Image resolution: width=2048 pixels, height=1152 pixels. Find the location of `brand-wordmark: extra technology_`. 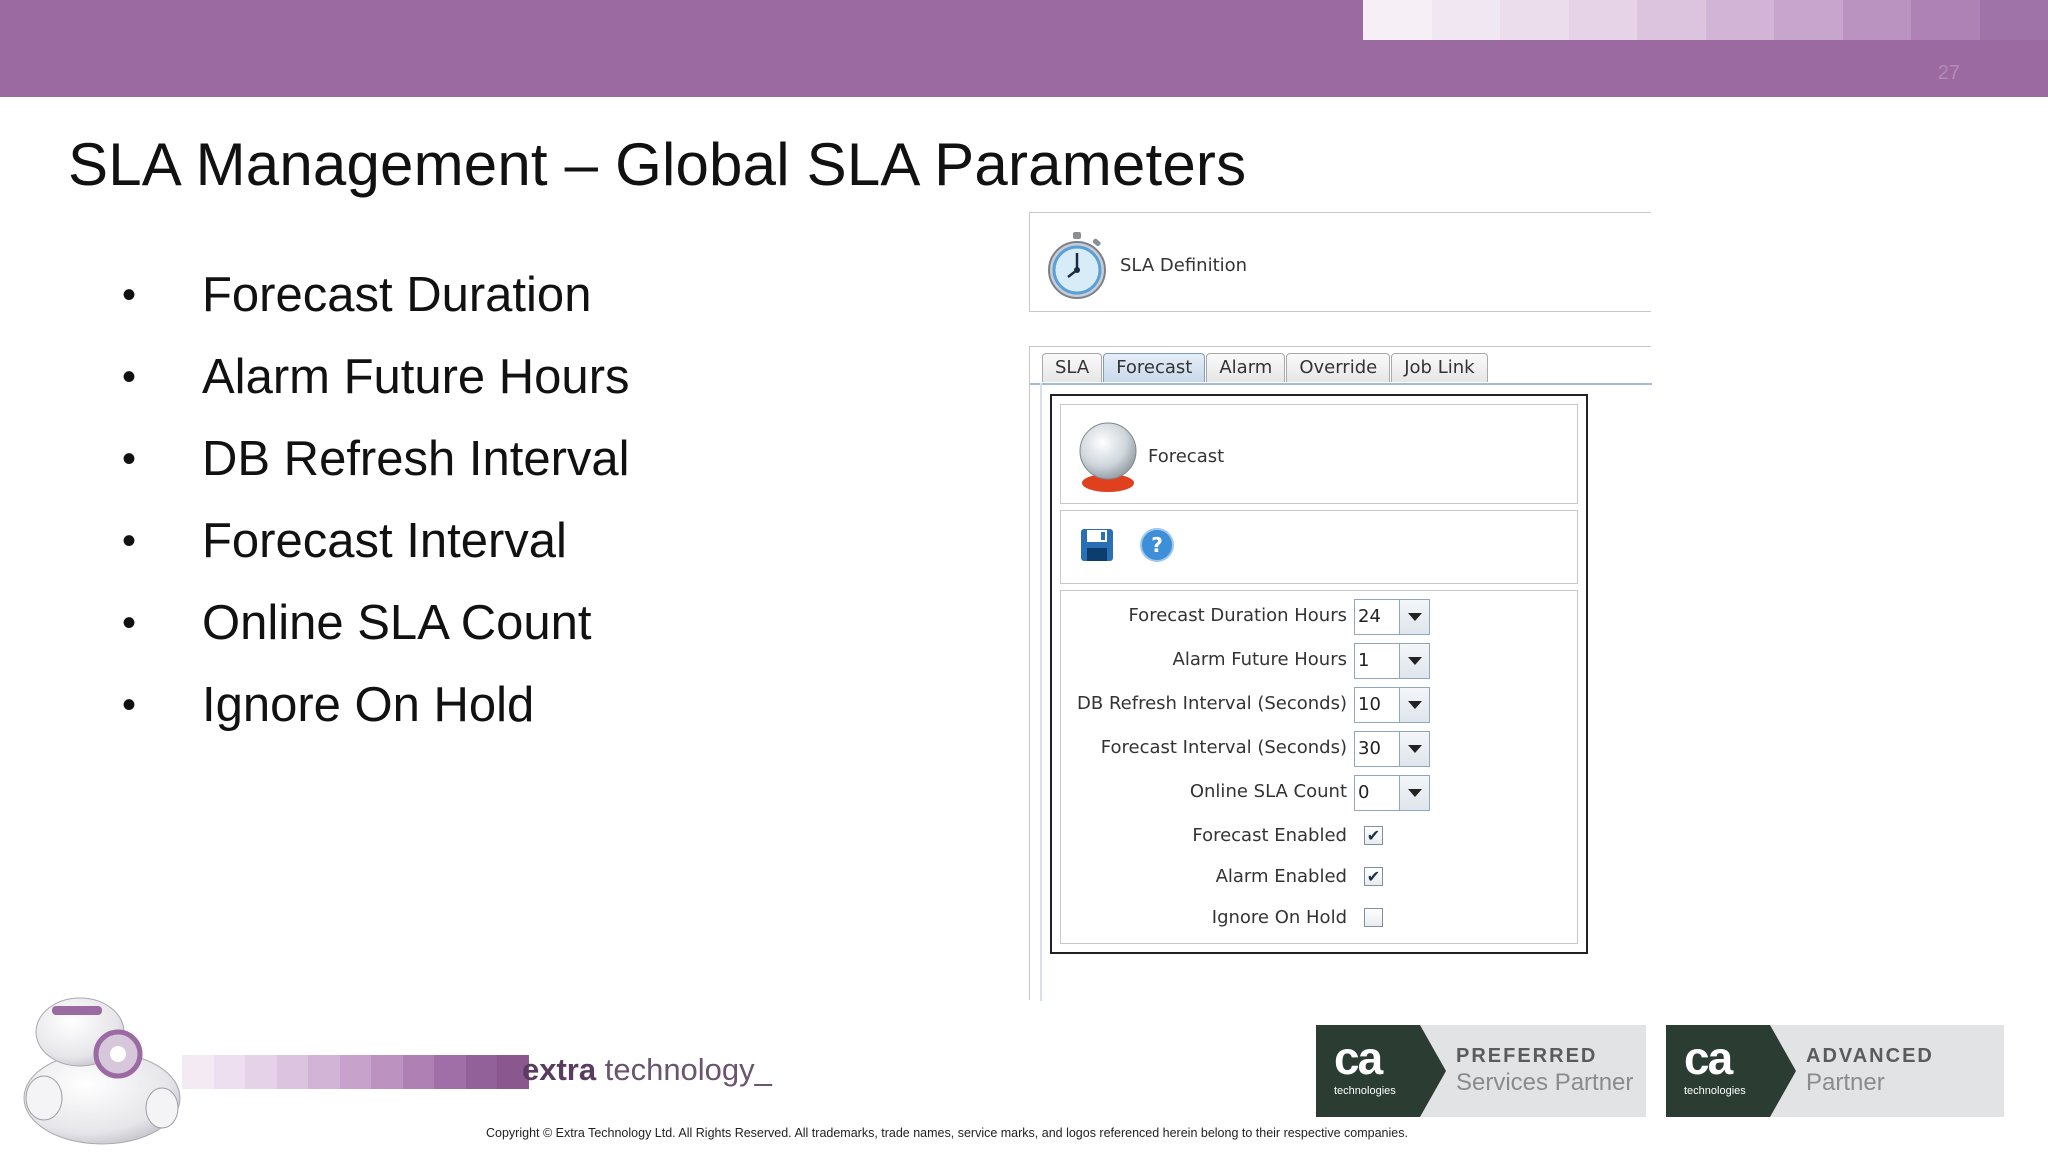

brand-wordmark: extra technology_ is located at coordinates (647, 1070).